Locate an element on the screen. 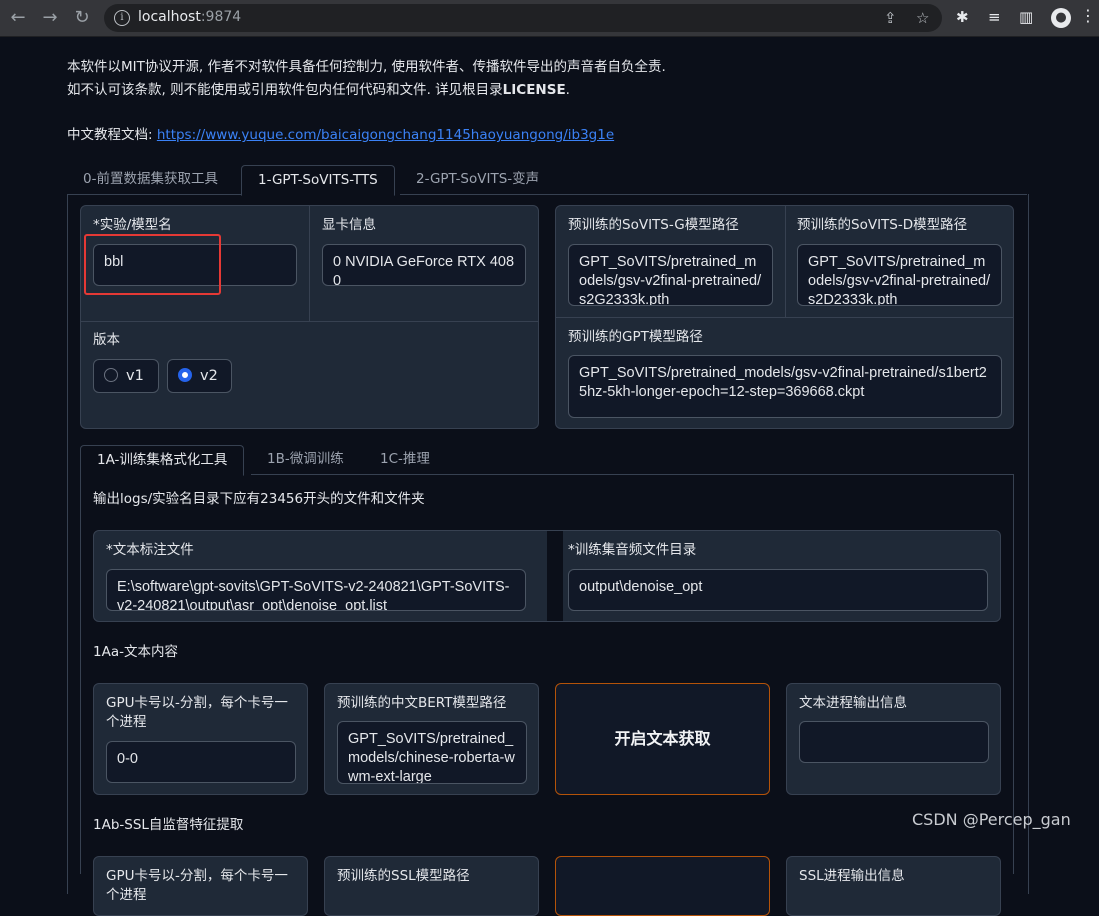 The width and height of the screenshot is (1099, 916). tutorial-label: 中文教程文档: is located at coordinates (112, 135).